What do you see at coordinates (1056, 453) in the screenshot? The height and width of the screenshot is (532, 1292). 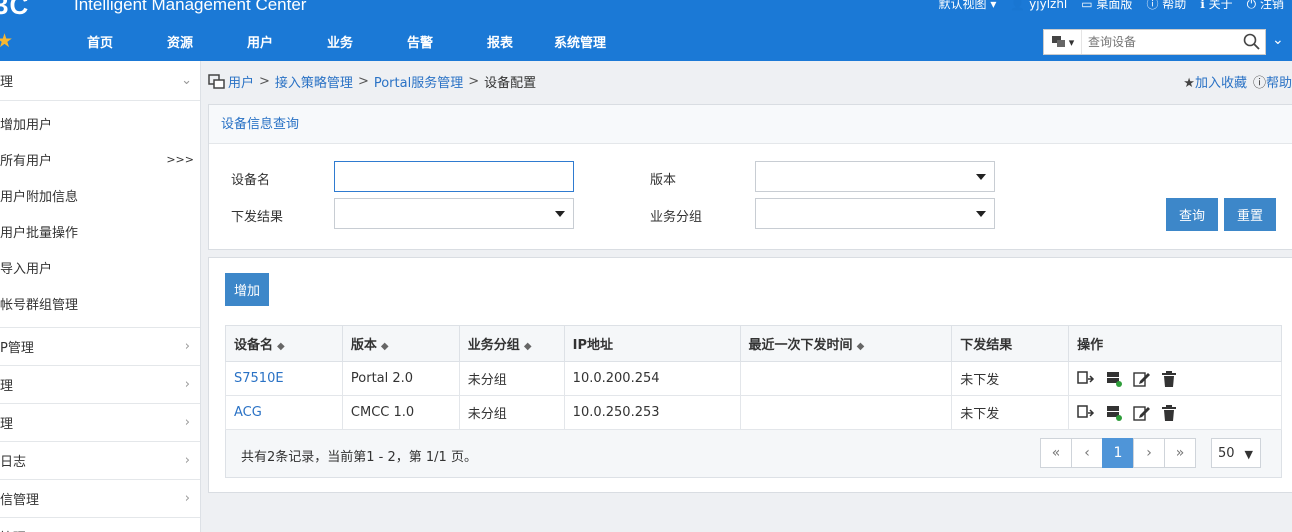 I see `first-page-button: «` at bounding box center [1056, 453].